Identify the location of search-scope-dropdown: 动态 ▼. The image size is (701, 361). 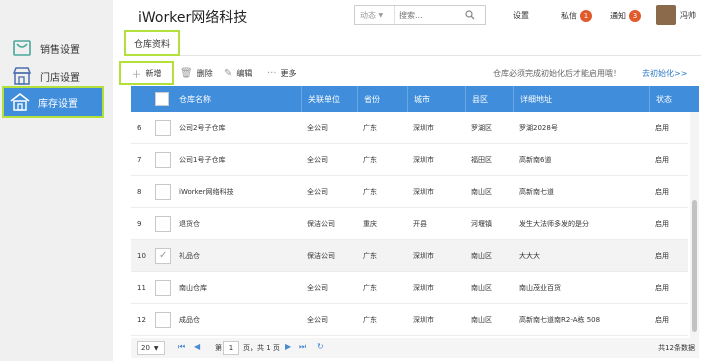
(375, 15).